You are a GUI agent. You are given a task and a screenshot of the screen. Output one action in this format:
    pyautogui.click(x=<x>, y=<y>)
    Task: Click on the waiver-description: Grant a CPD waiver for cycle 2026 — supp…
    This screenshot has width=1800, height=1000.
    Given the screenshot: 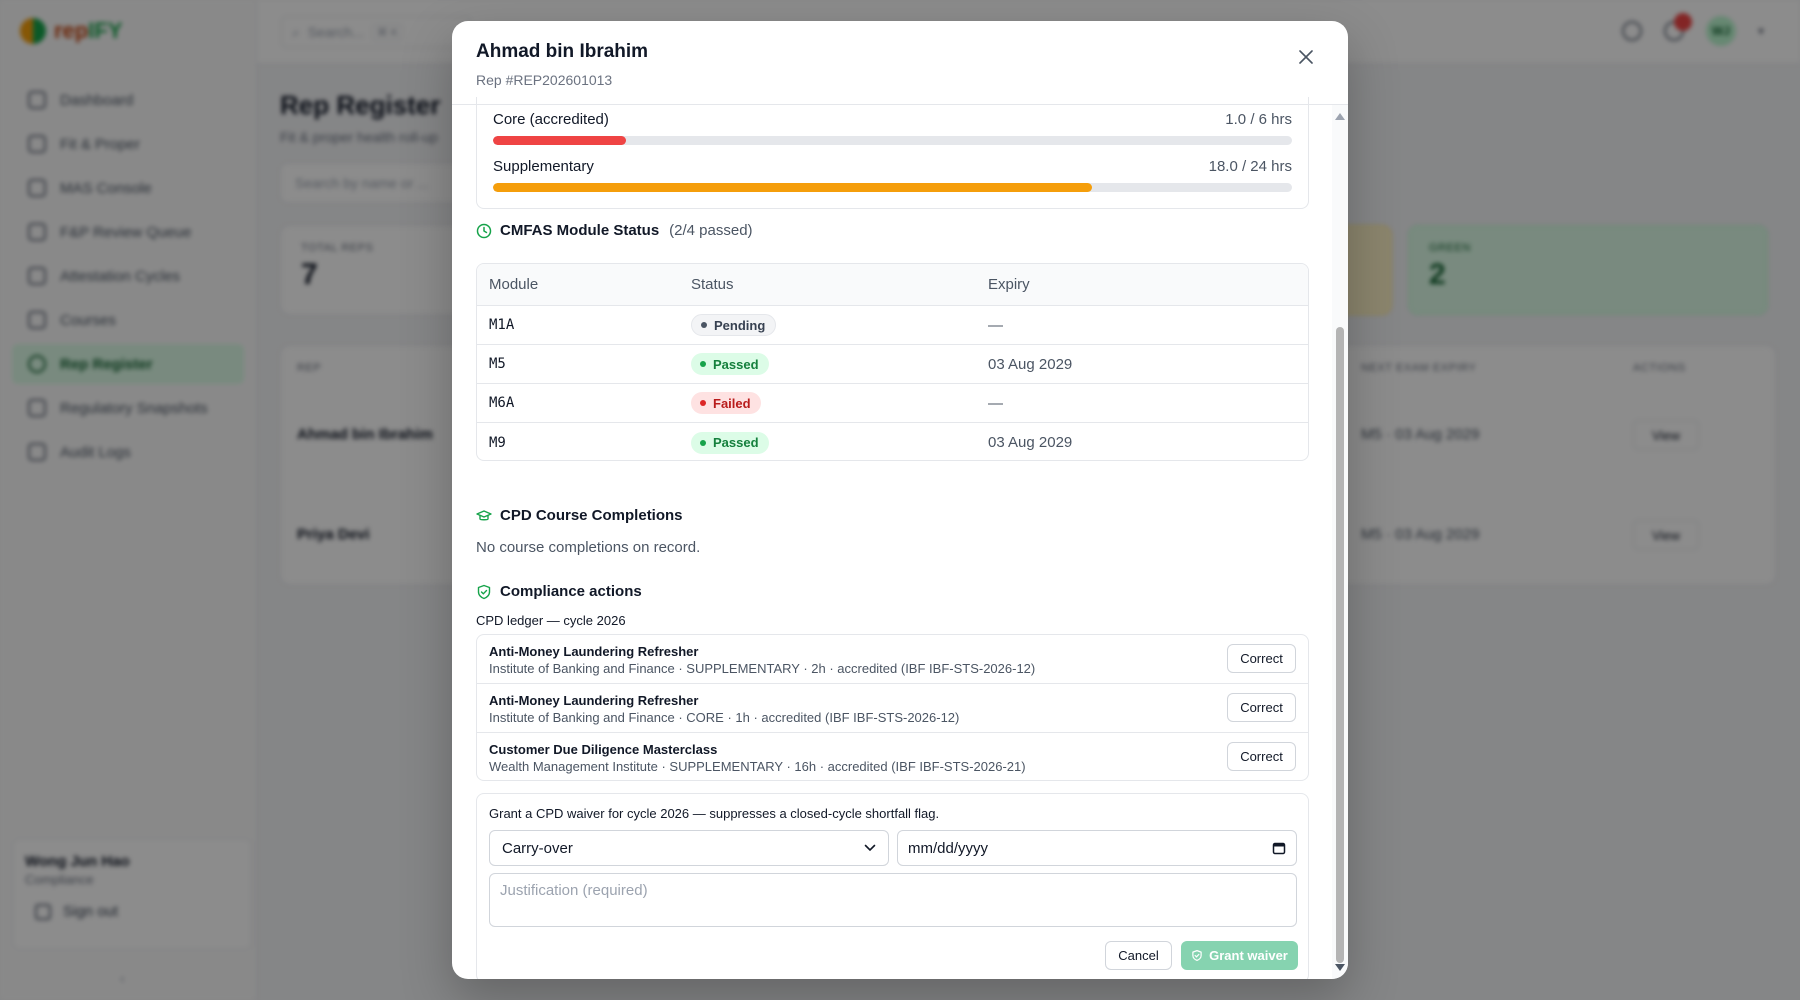 What is the action you would take?
    pyautogui.click(x=714, y=813)
    